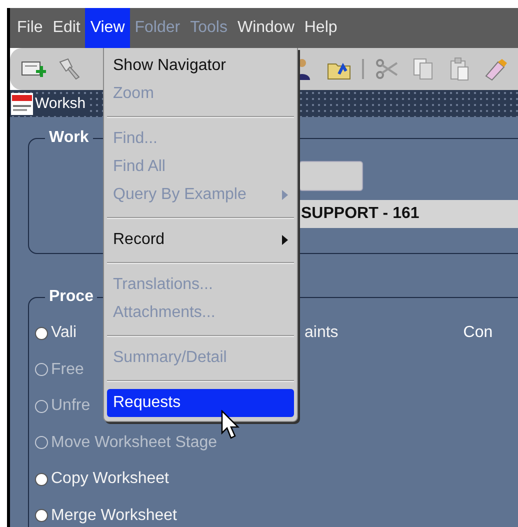 This screenshot has width=518, height=527. What do you see at coordinates (408, 214) in the screenshot?
I see `name-field: SUPPORT - 161` at bounding box center [408, 214].